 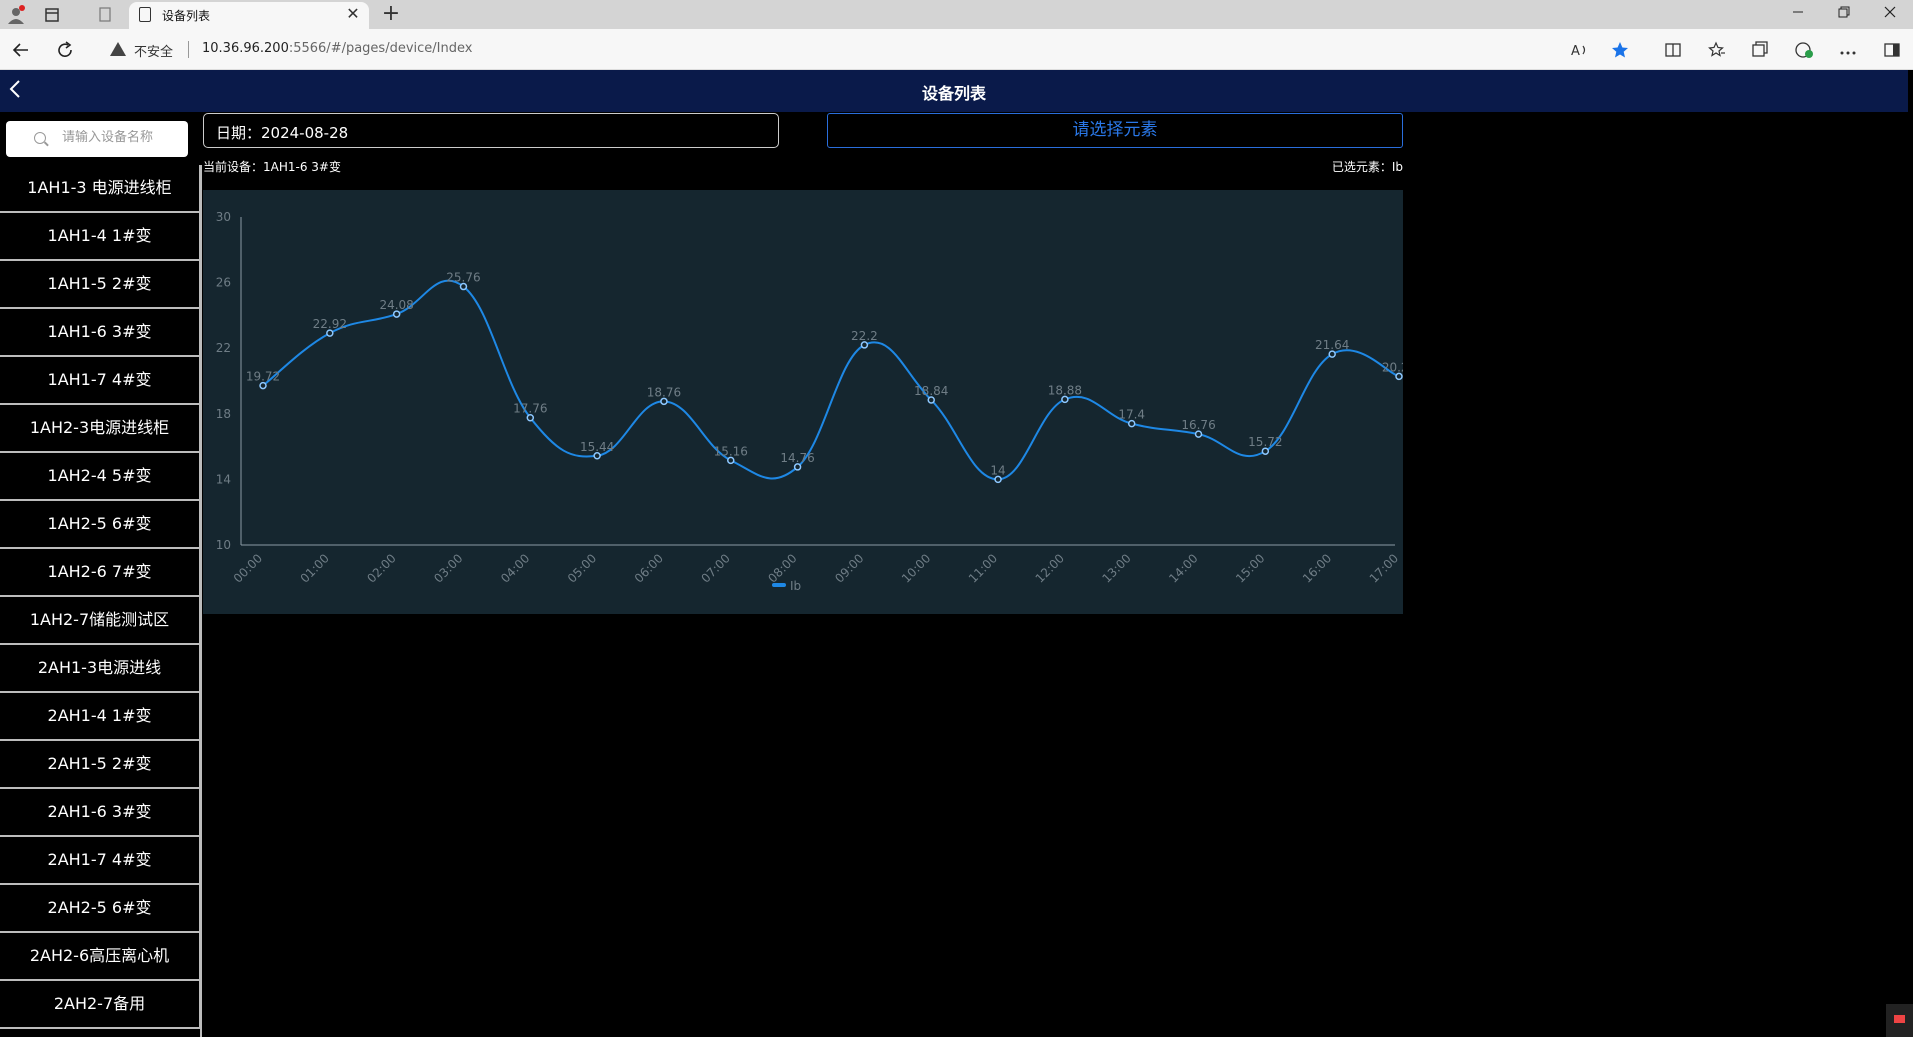 I want to click on data-label: 15.72, so click(x=1265, y=442).